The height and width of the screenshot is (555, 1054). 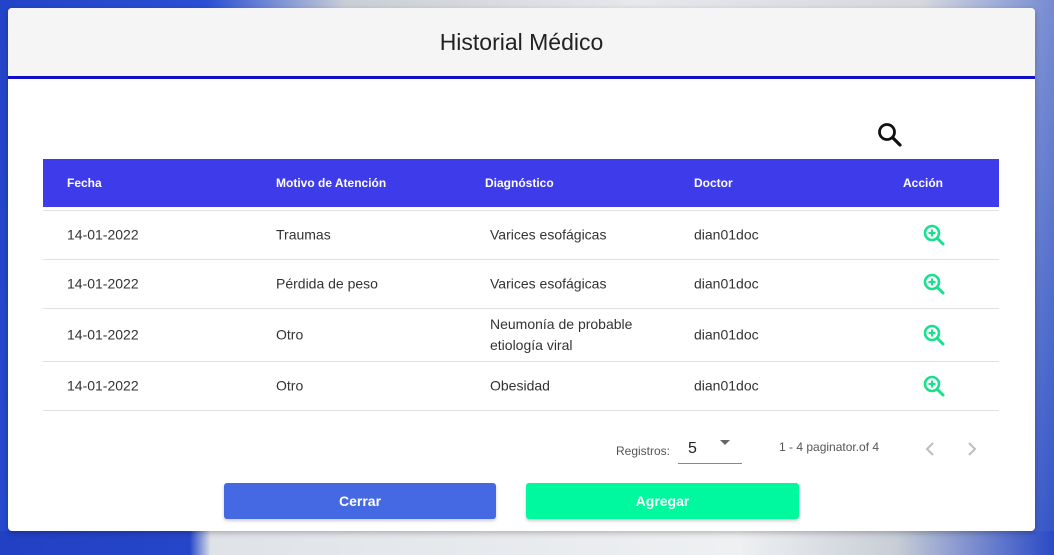 What do you see at coordinates (725, 442) in the screenshot?
I see `caret-down-icon` at bounding box center [725, 442].